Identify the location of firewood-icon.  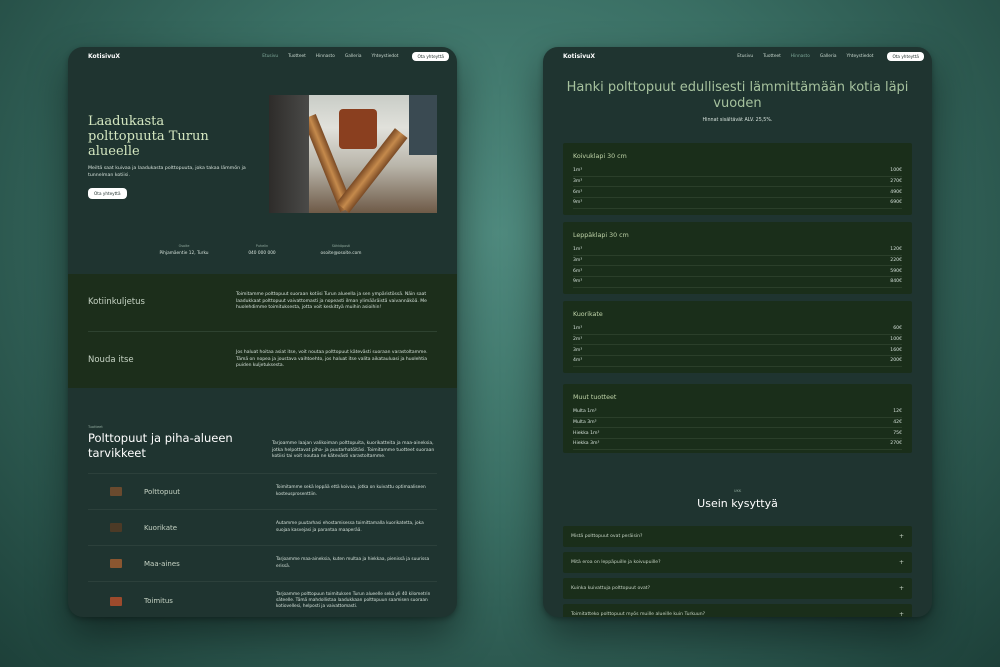
(116, 491).